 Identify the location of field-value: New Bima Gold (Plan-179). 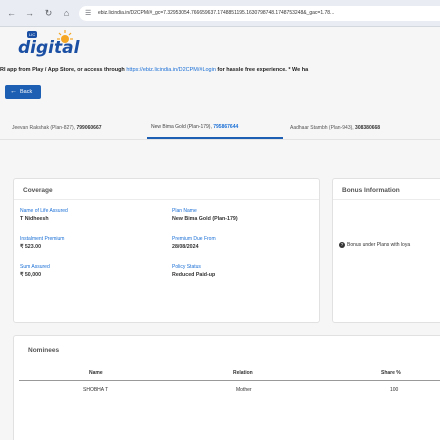
(205, 219).